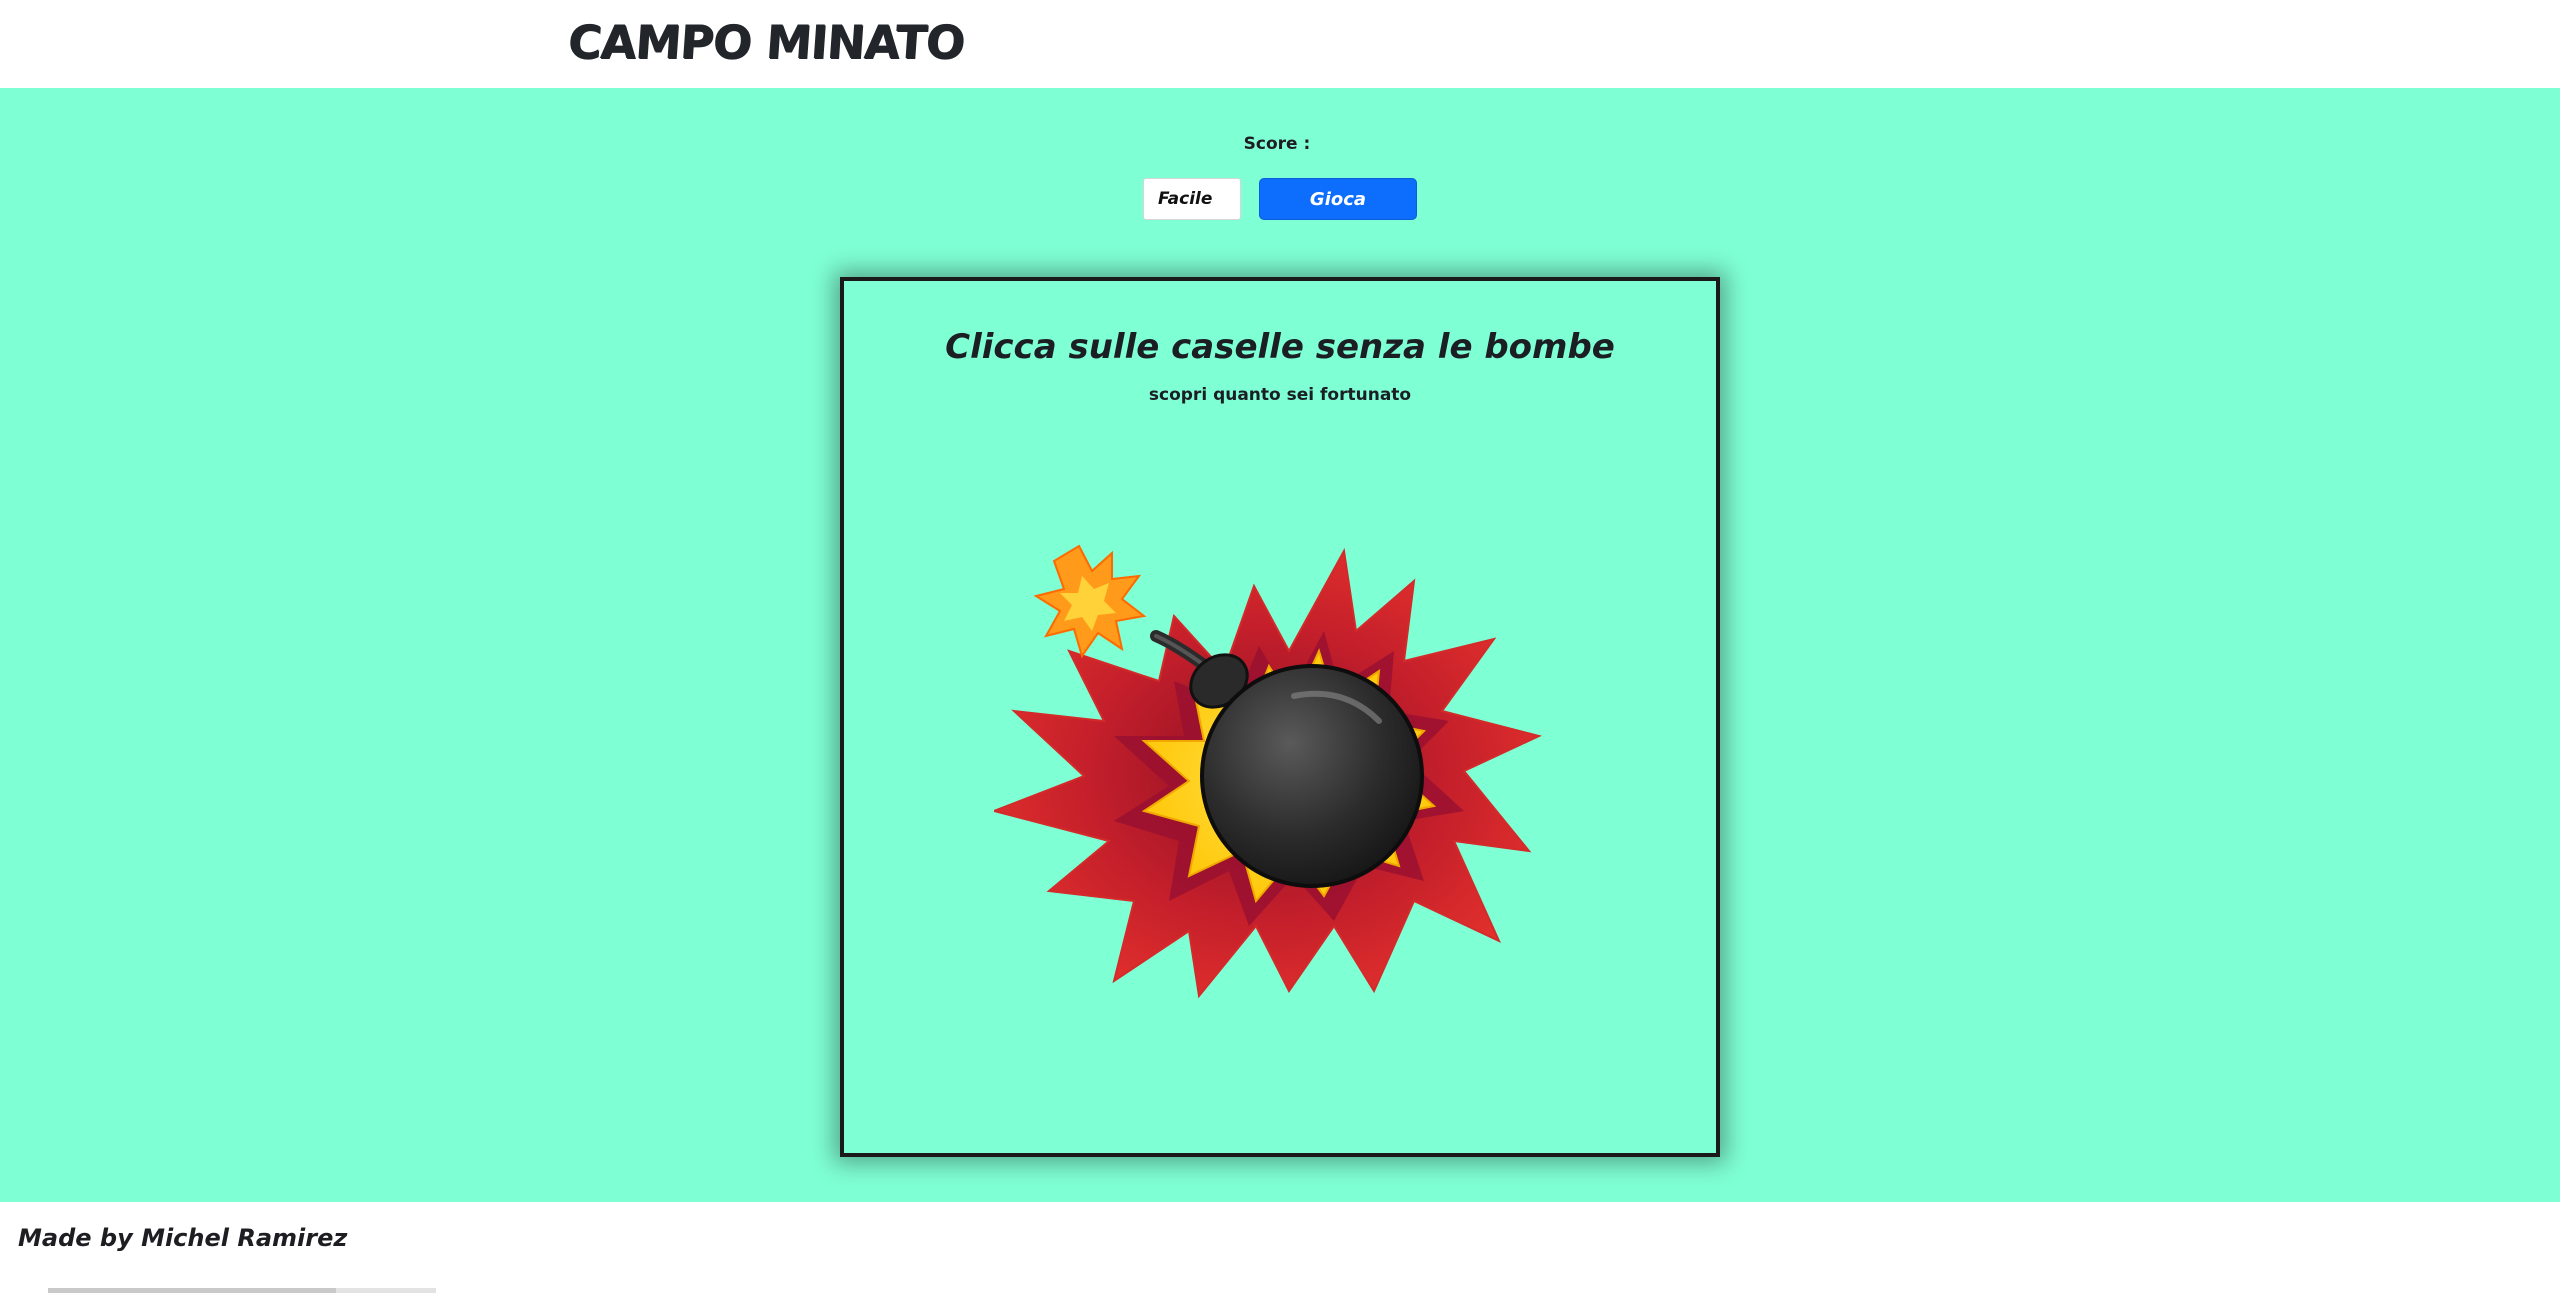 The image size is (2560, 1293). I want to click on horizontal-scrollbar-track, so click(386, 1290).